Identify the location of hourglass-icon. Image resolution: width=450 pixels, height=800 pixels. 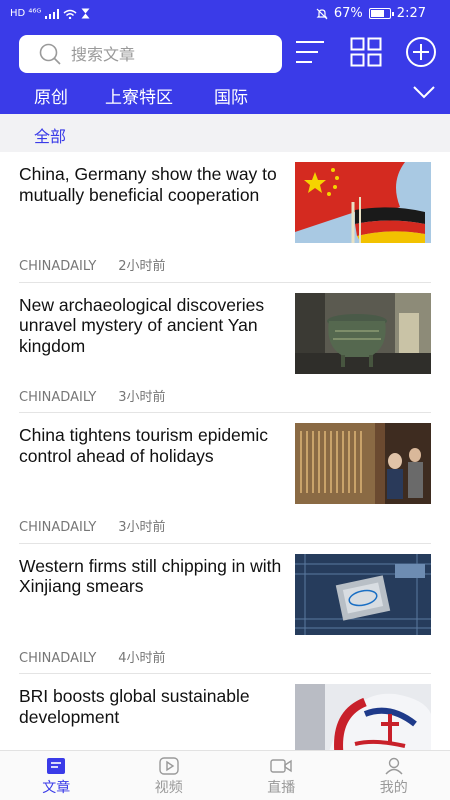
(85, 13).